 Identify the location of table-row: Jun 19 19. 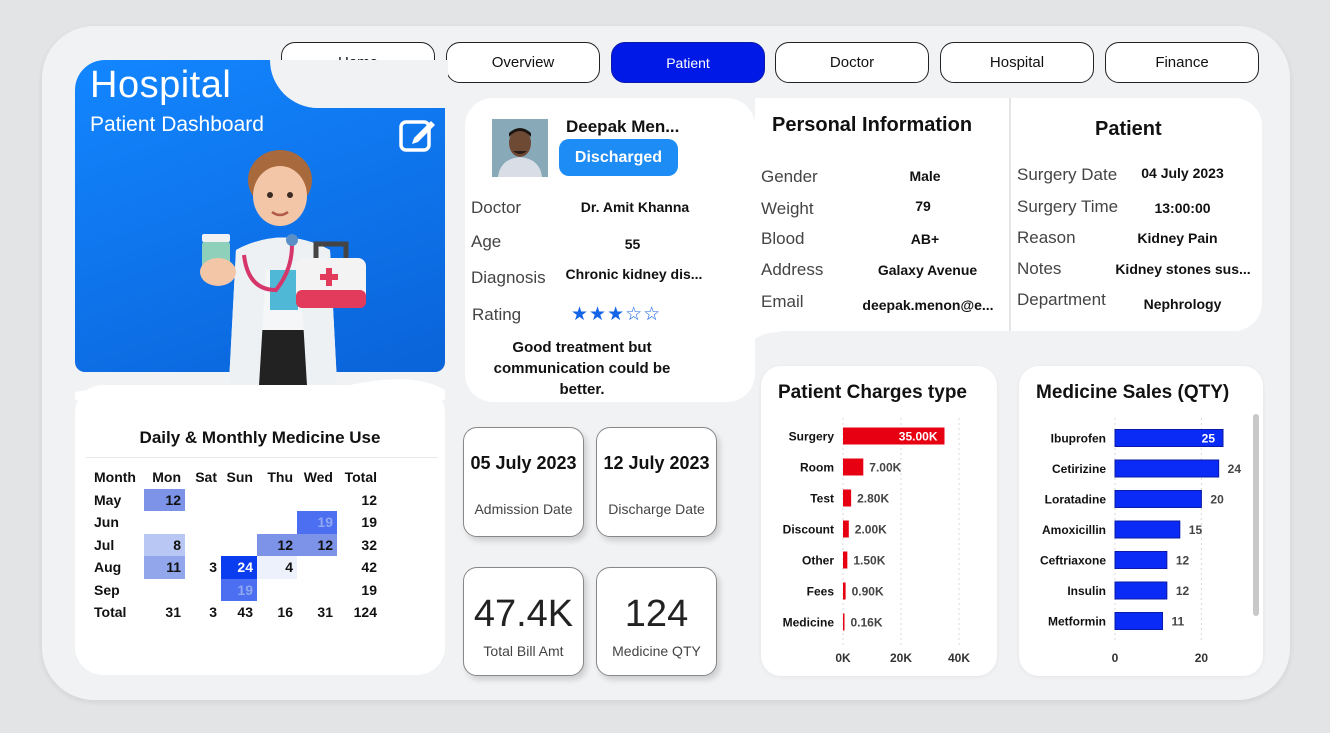
(234, 522).